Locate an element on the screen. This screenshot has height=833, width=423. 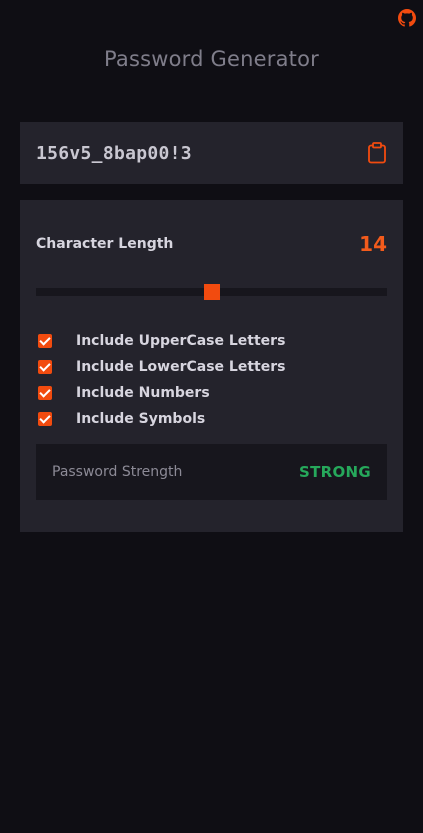
generated-password: 156v5_8bap00!3 is located at coordinates (114, 153).